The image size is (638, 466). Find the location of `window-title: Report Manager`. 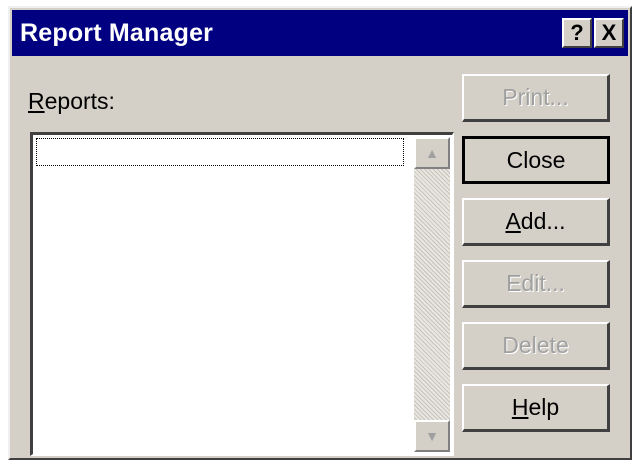

window-title: Report Manager is located at coordinates (117, 32).